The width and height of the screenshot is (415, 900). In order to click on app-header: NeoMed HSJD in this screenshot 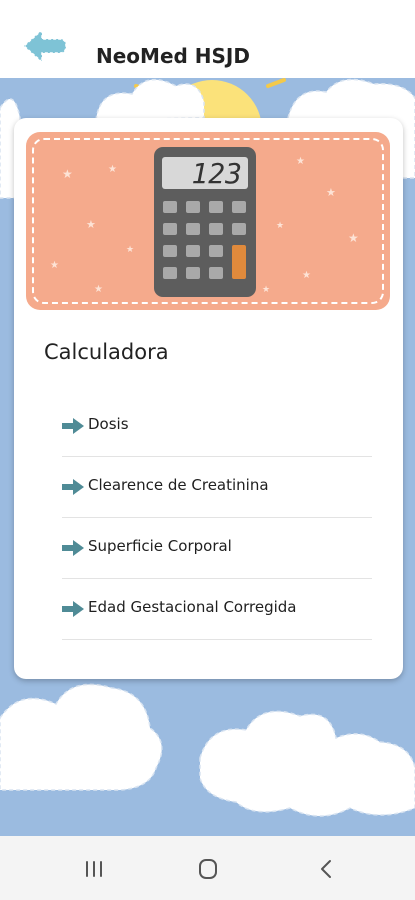, I will do `click(207, 39)`.